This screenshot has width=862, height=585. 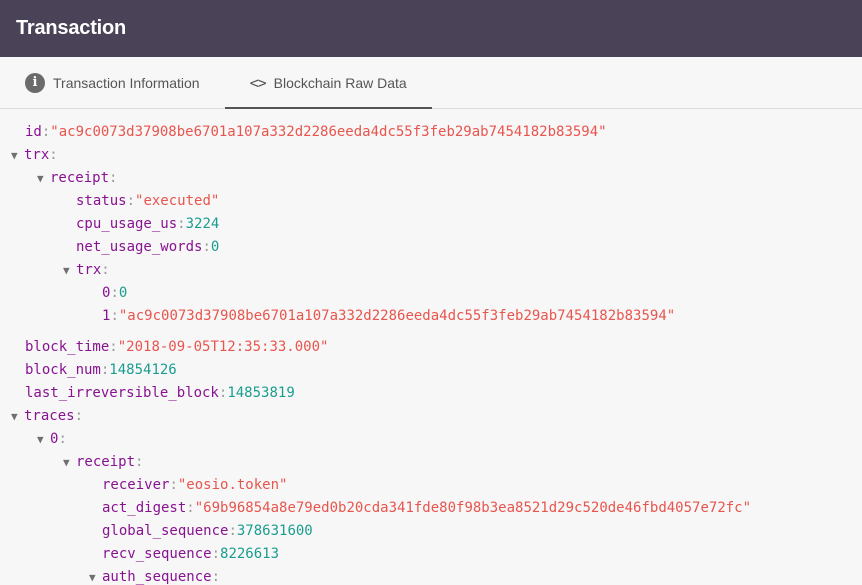 I want to click on json-row-trace-receipt: ▼ receipt:, so click(x=431, y=462).